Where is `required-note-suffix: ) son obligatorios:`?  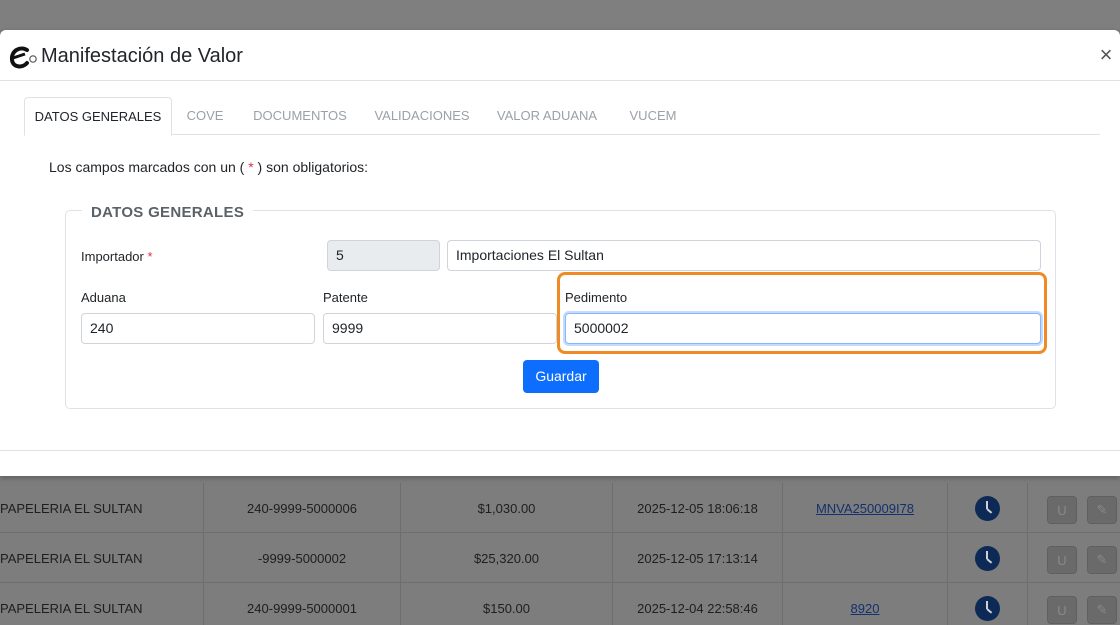 required-note-suffix: ) son obligatorios: is located at coordinates (311, 167).